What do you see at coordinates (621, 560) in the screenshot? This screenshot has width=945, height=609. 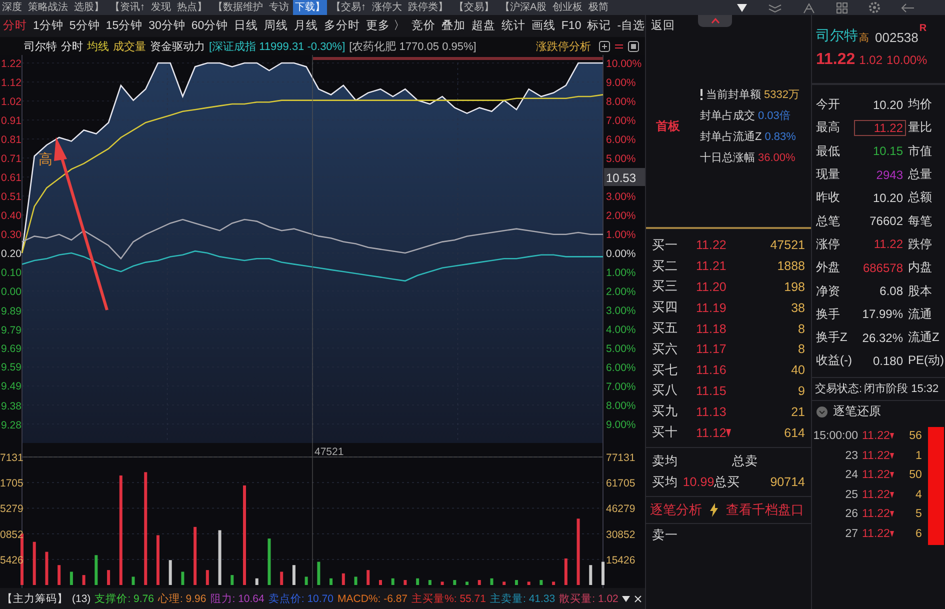 I see `axis-label: 15426` at bounding box center [621, 560].